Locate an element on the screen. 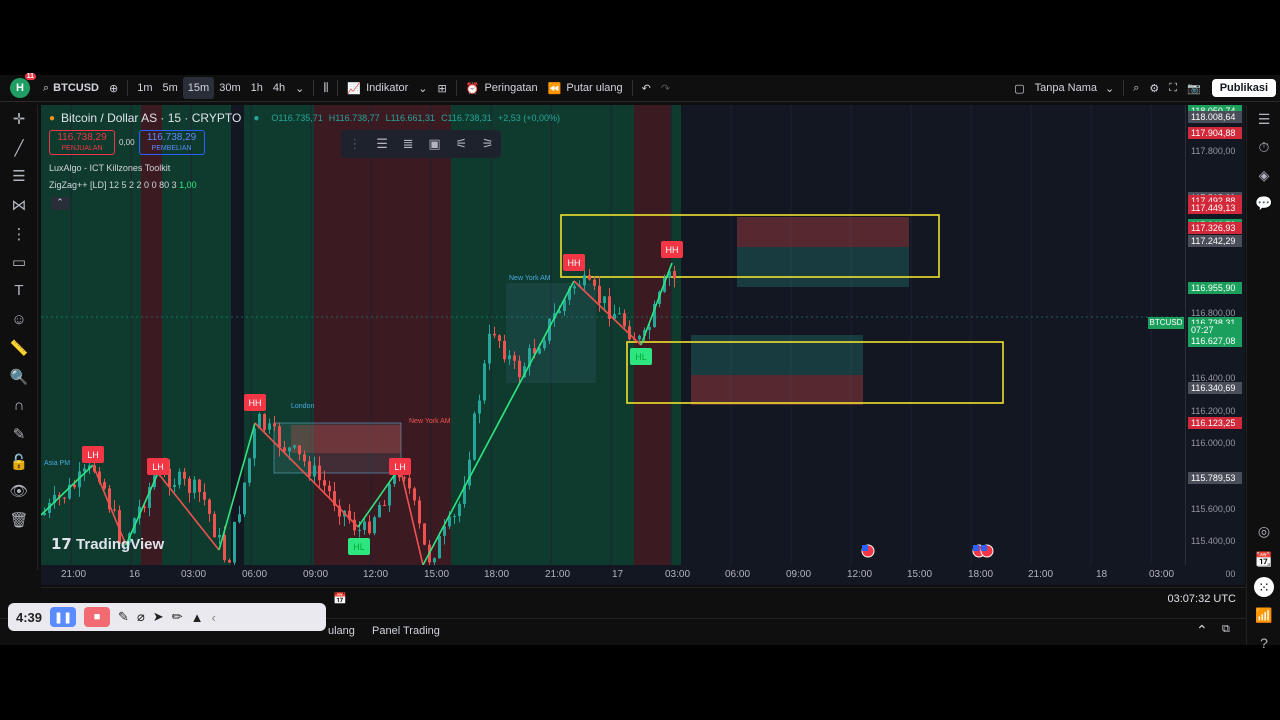 The height and width of the screenshot is (720, 1280). undo-button: ↶ is located at coordinates (646, 88).